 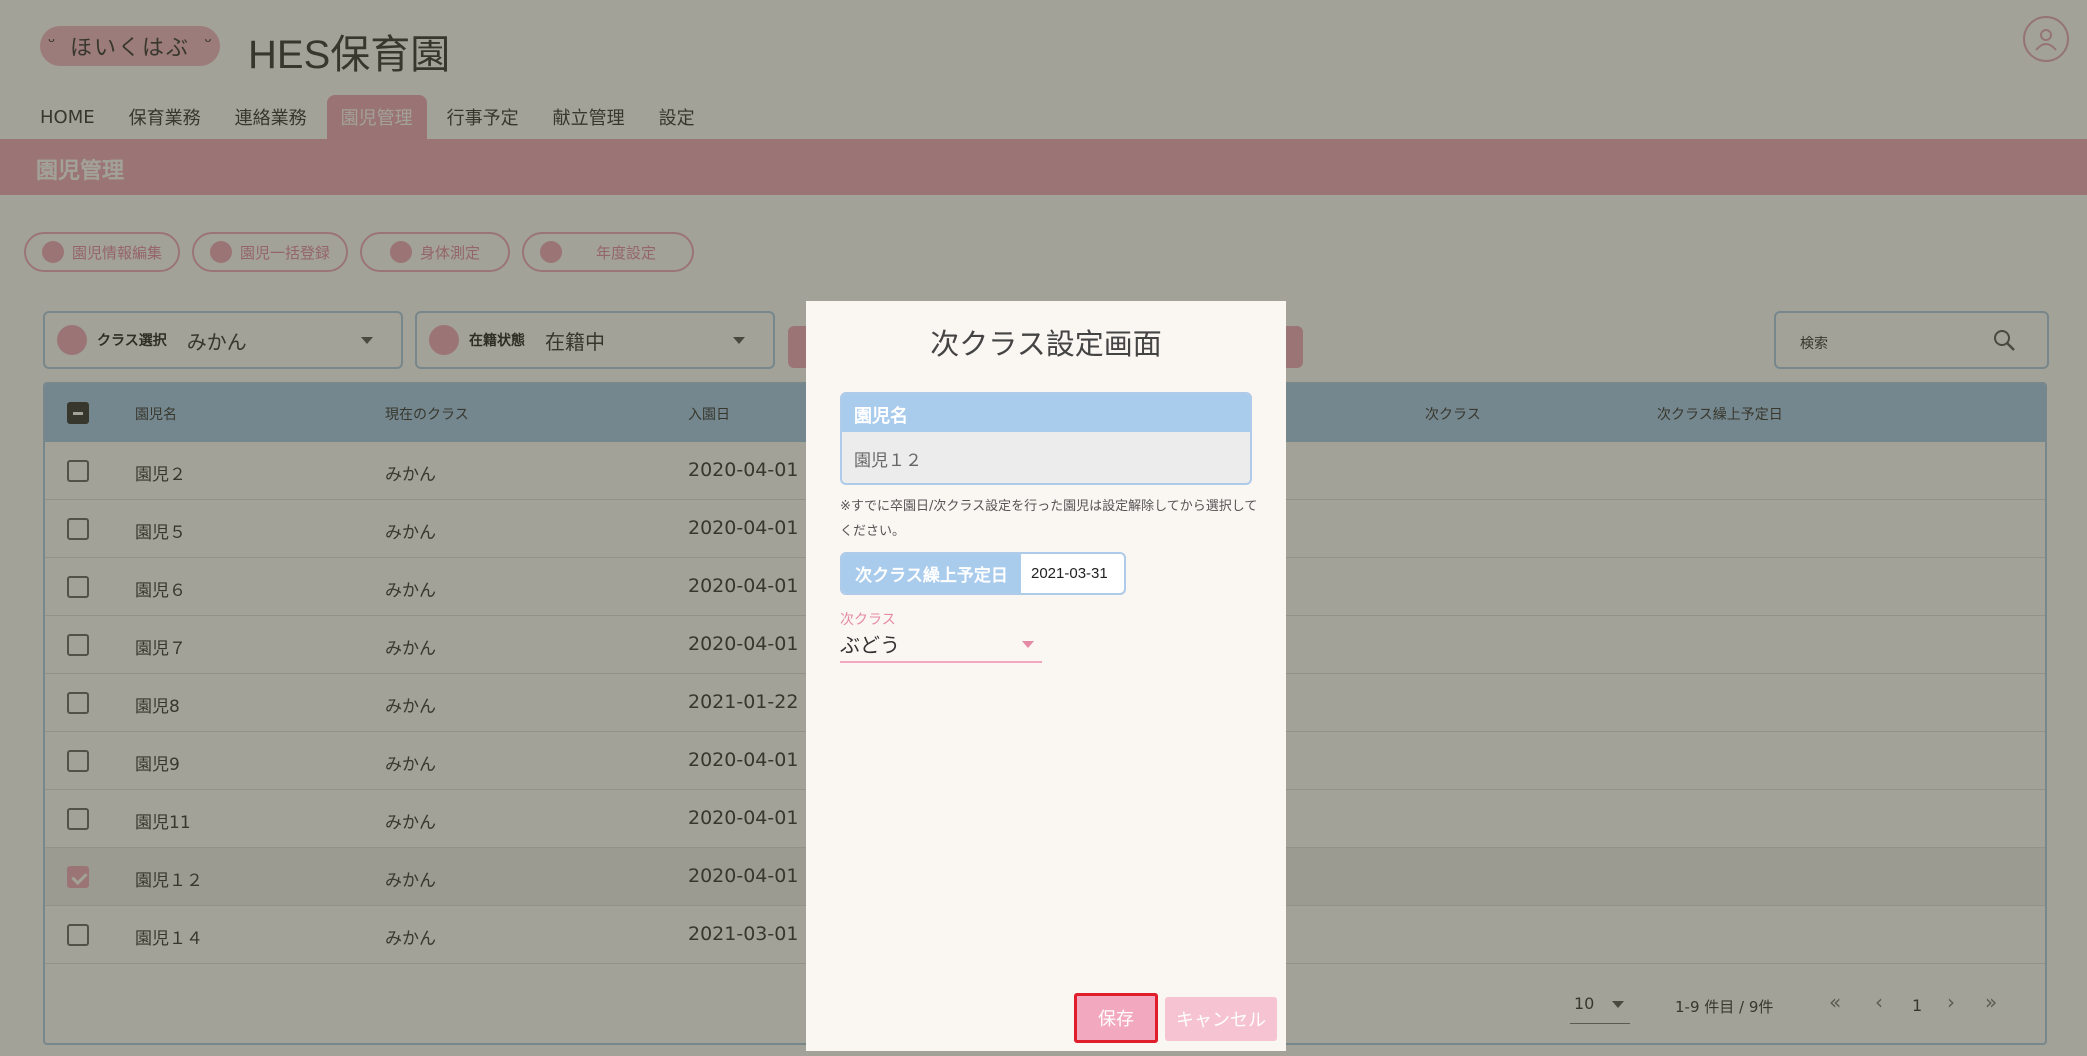 What do you see at coordinates (1049, 519) in the screenshot?
I see `dialog-note: ※すでに卒園日/次クラス設定を行った園児は設定解除してから選択してください。` at bounding box center [1049, 519].